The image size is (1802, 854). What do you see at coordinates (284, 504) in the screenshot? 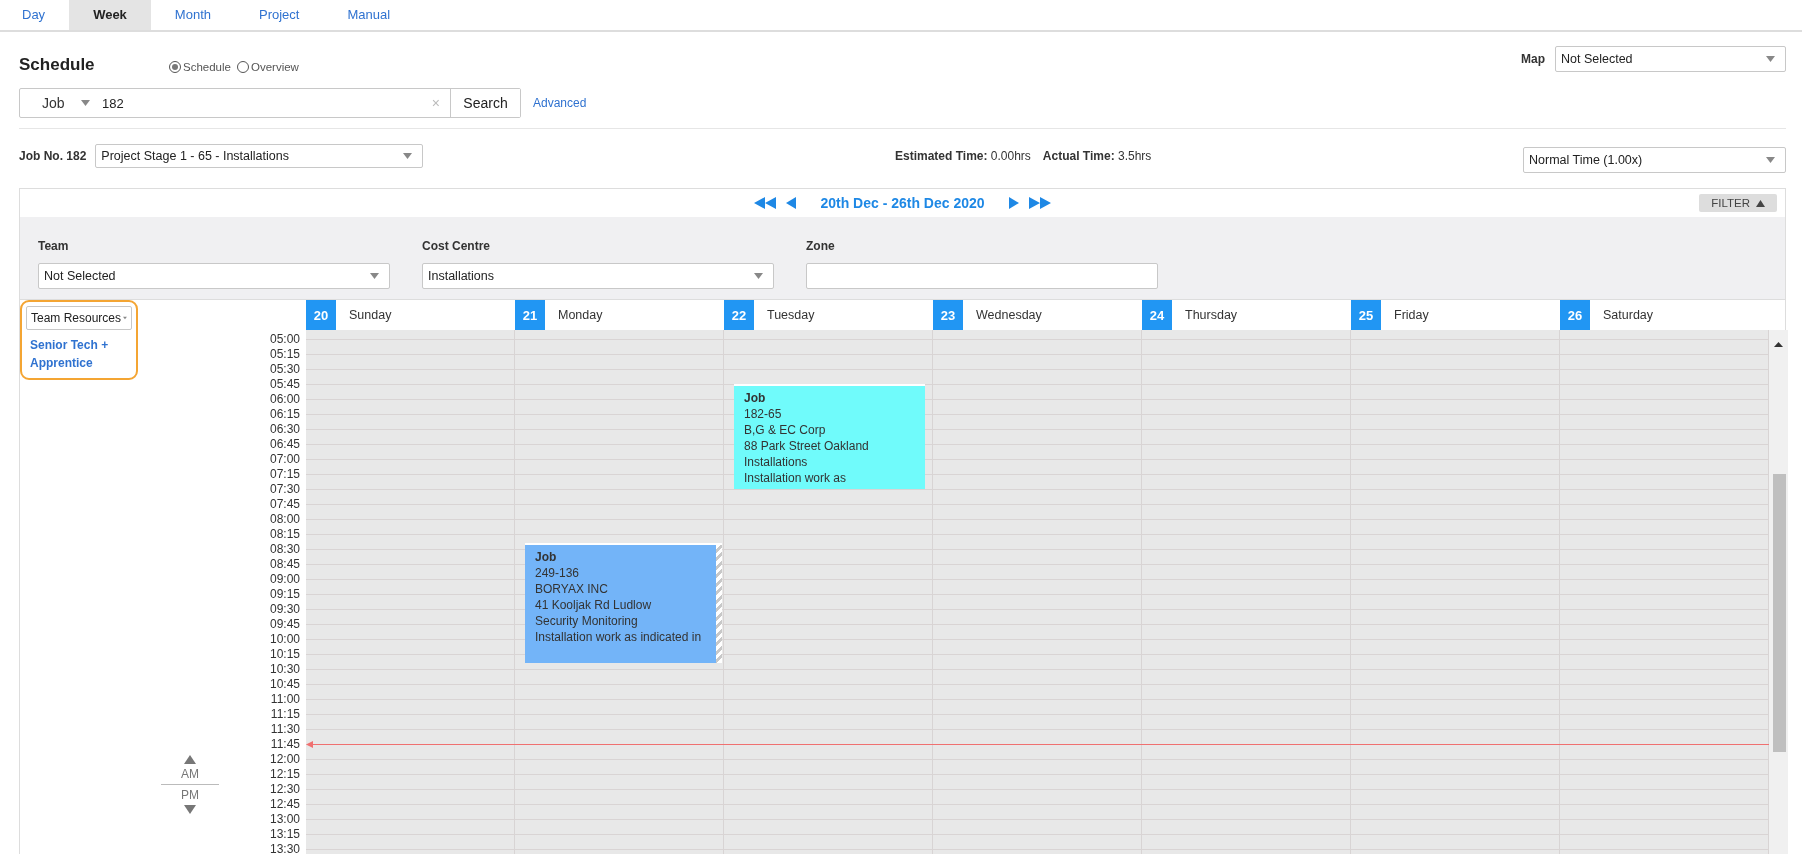
I see `time-label: 07:45` at bounding box center [284, 504].